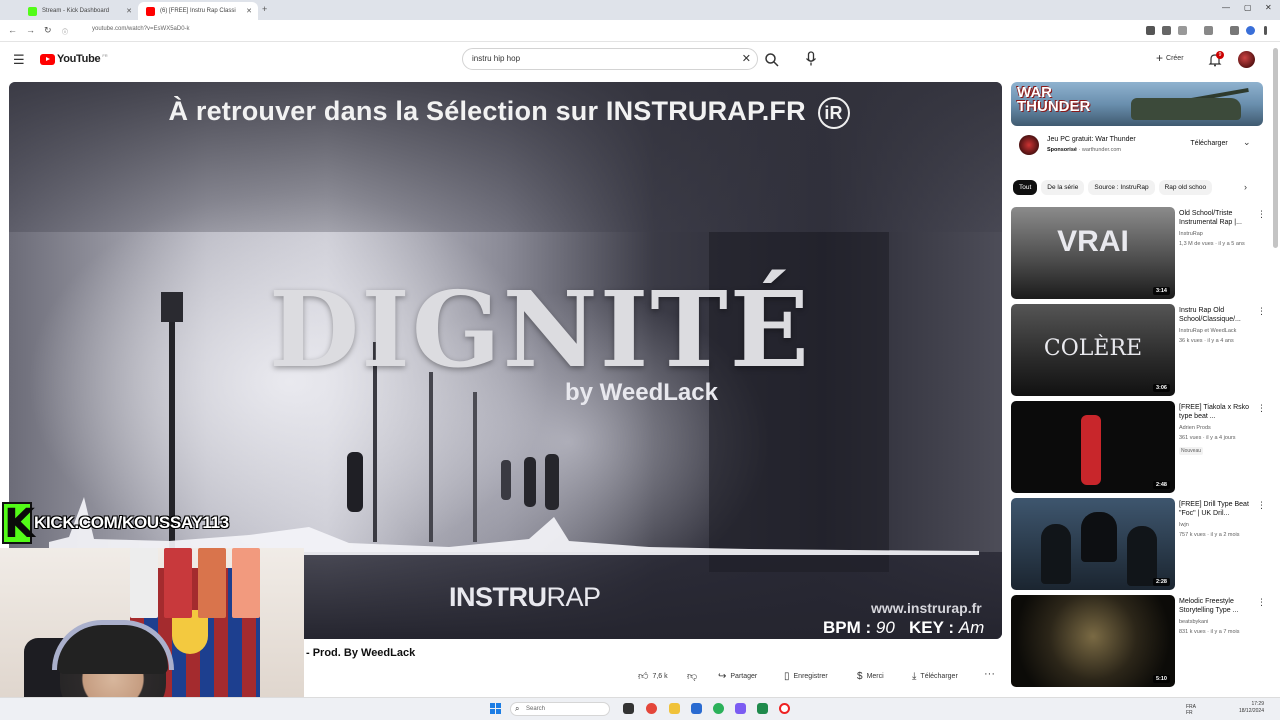  What do you see at coordinates (65, 31) in the screenshot?
I see `site-info-icon: ⓘ` at bounding box center [65, 31].